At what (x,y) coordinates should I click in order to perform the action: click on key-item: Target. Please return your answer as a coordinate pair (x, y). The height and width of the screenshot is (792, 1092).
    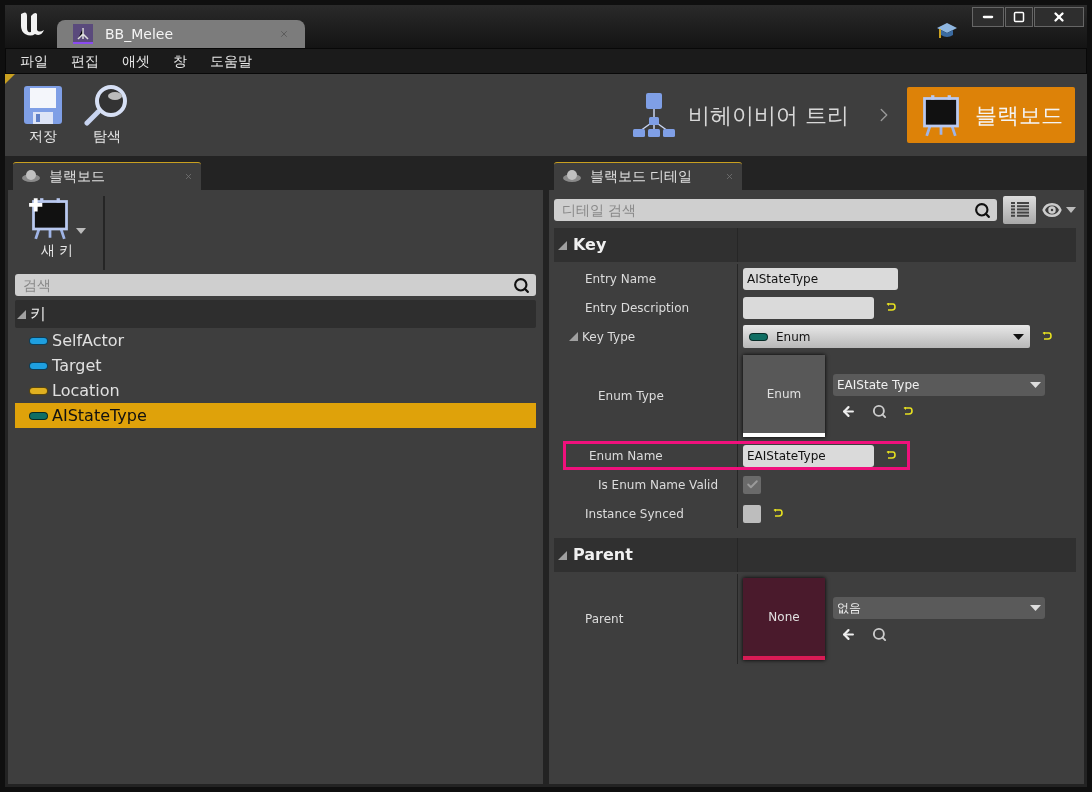
    Looking at the image, I should click on (275, 365).